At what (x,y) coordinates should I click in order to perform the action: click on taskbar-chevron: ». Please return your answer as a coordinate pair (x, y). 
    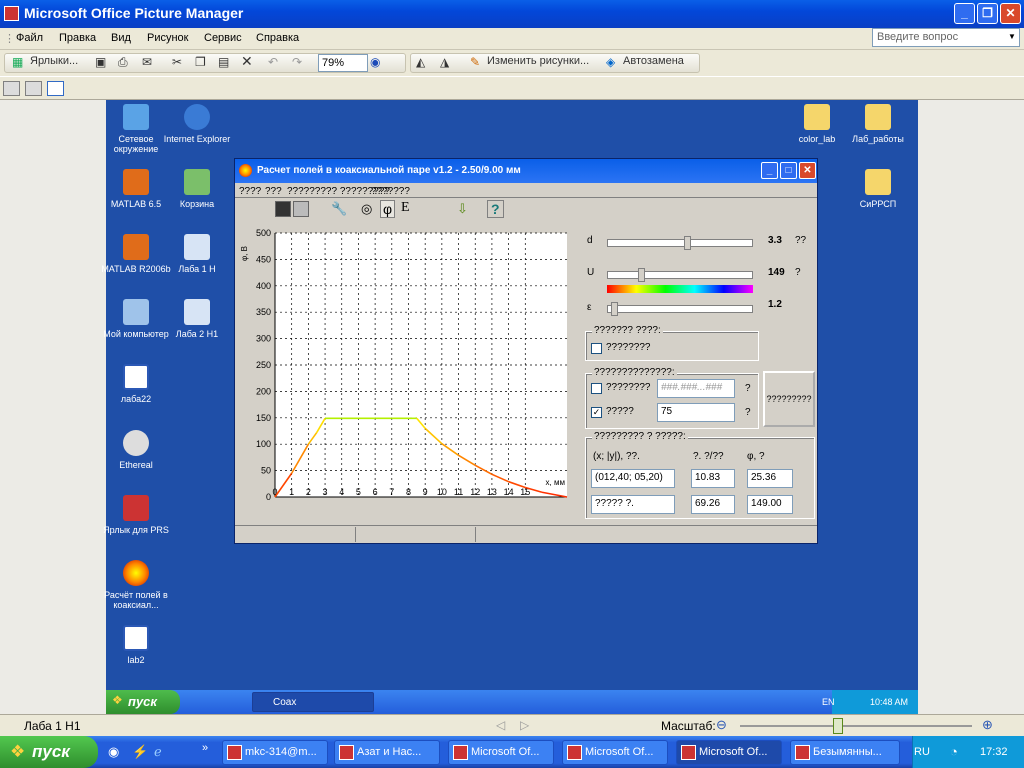
    Looking at the image, I should click on (205, 748).